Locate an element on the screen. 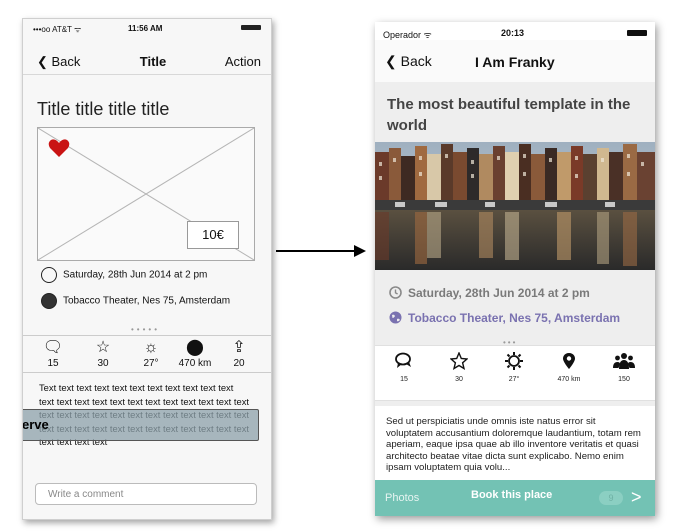 Image resolution: width=676 pixels, height=532 pixels. stat-distance: 470 km is located at coordinates (569, 367).